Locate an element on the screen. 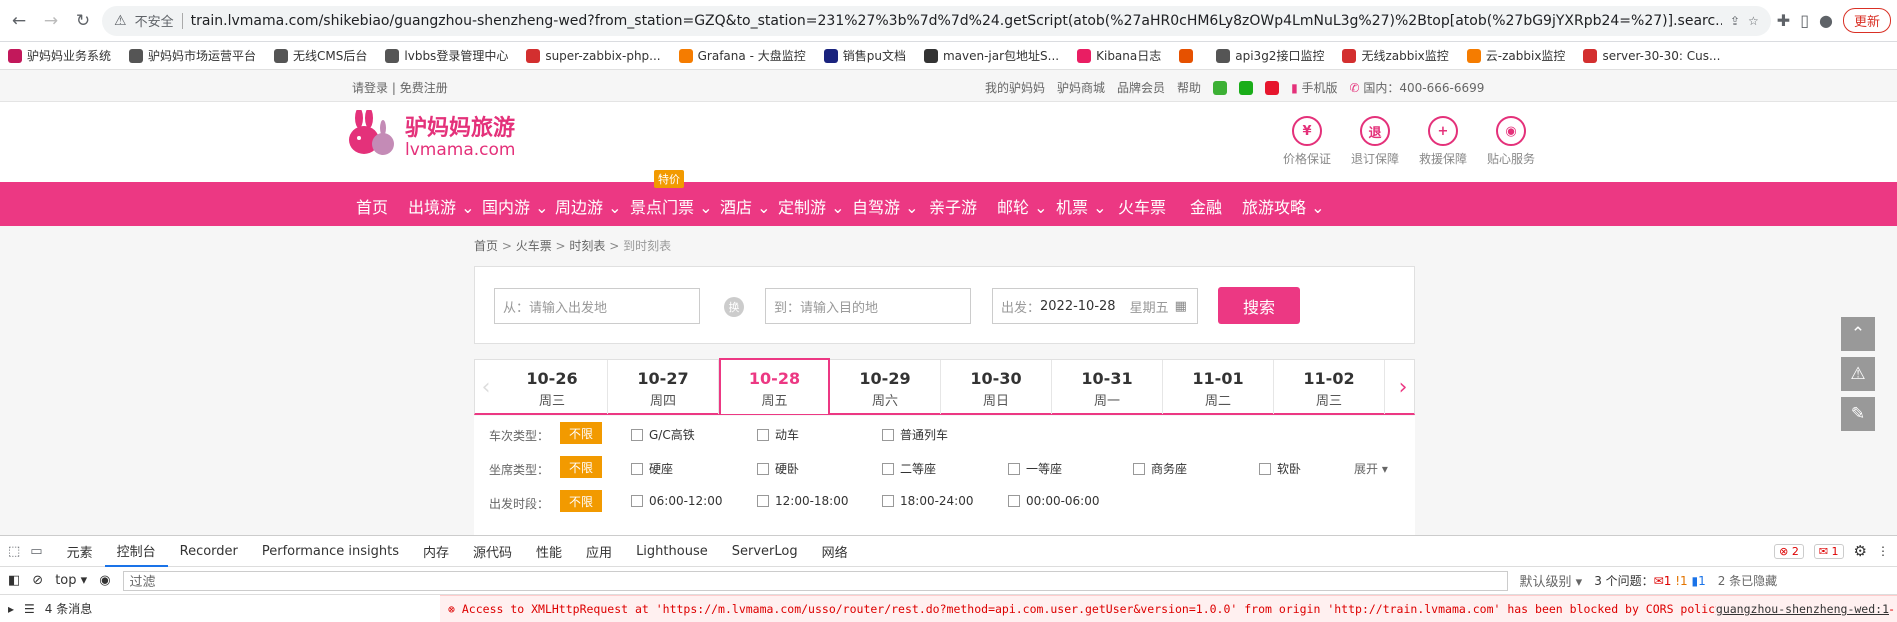  nav-selfdrive: 自驾游 ⌄ is located at coordinates (885, 206).